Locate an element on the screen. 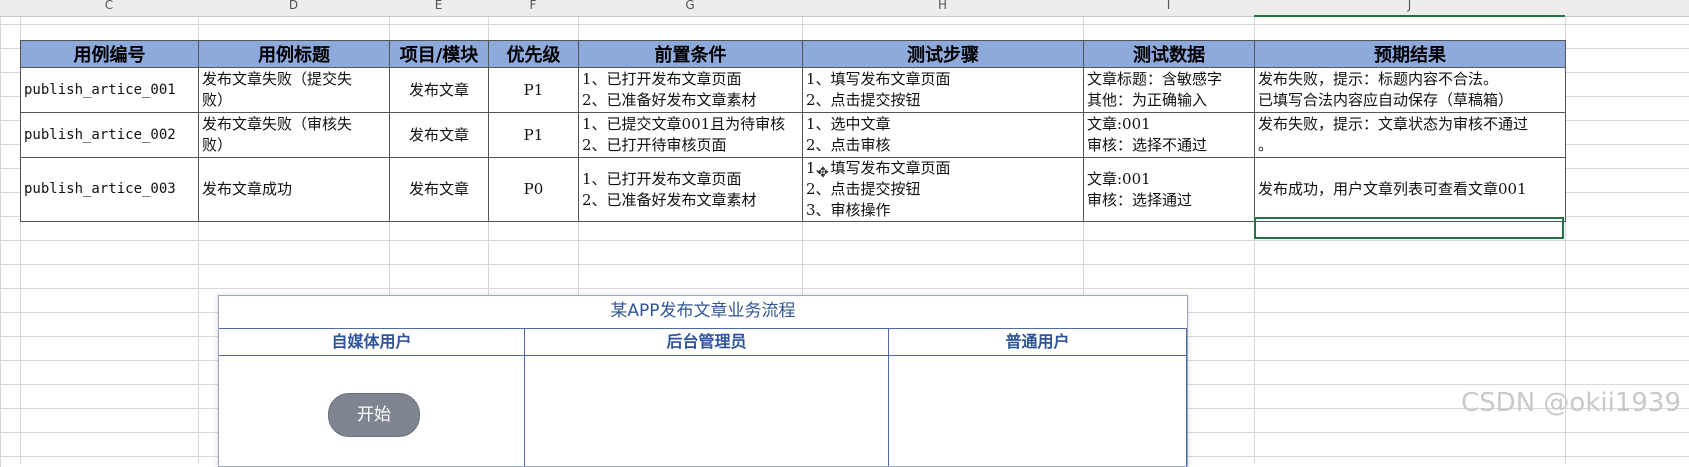 This screenshot has width=1689, height=467. header-test-data: 测试数据 is located at coordinates (1169, 54).